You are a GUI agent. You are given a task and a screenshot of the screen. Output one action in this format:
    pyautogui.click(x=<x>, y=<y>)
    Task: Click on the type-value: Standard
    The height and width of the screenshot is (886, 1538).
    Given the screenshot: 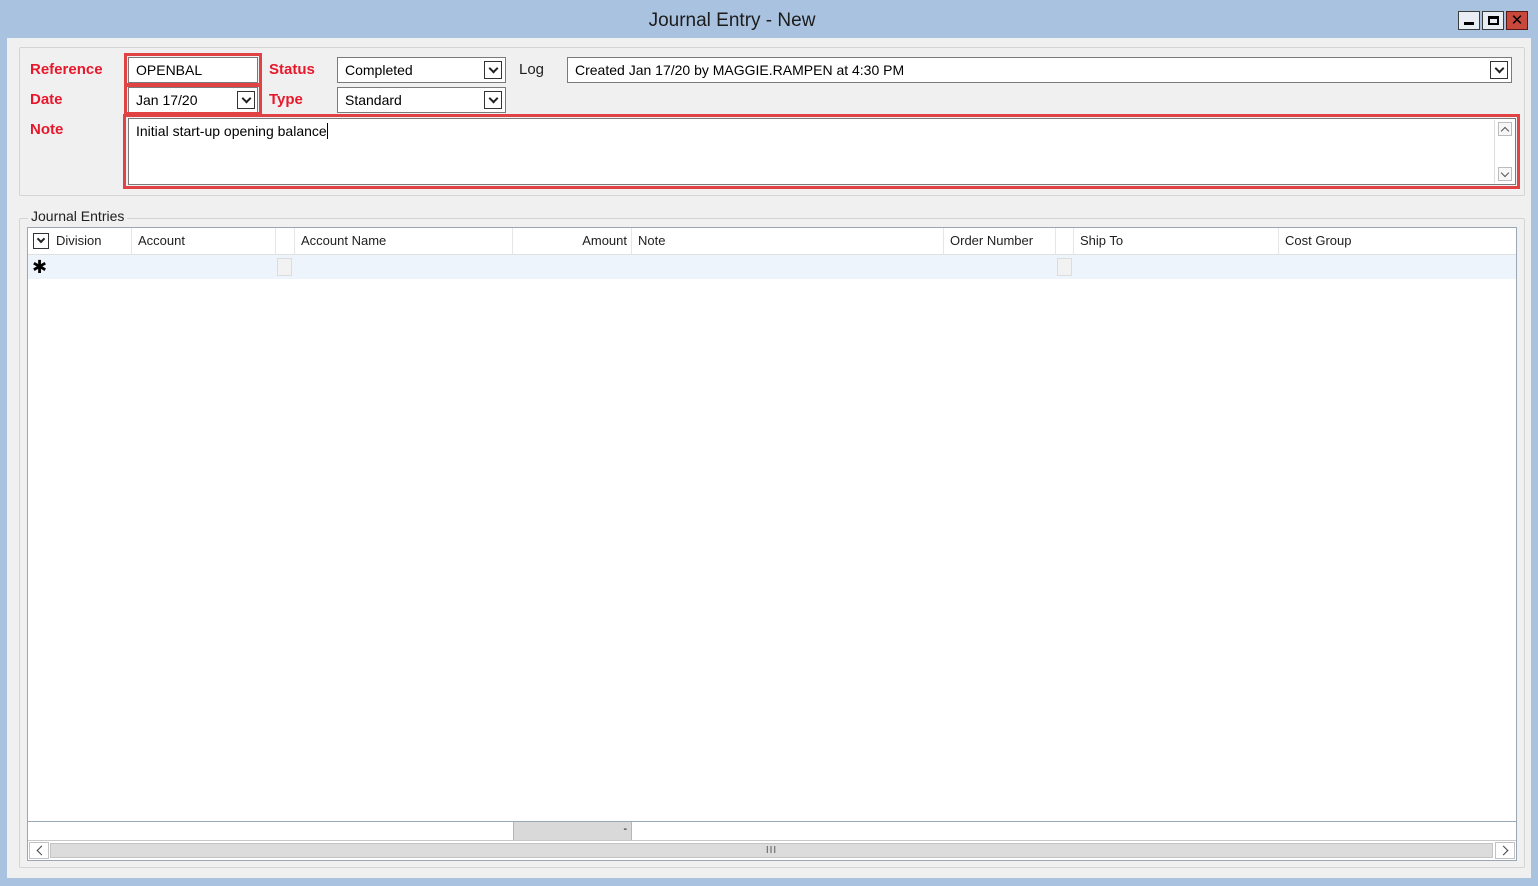 What is the action you would take?
    pyautogui.click(x=373, y=100)
    